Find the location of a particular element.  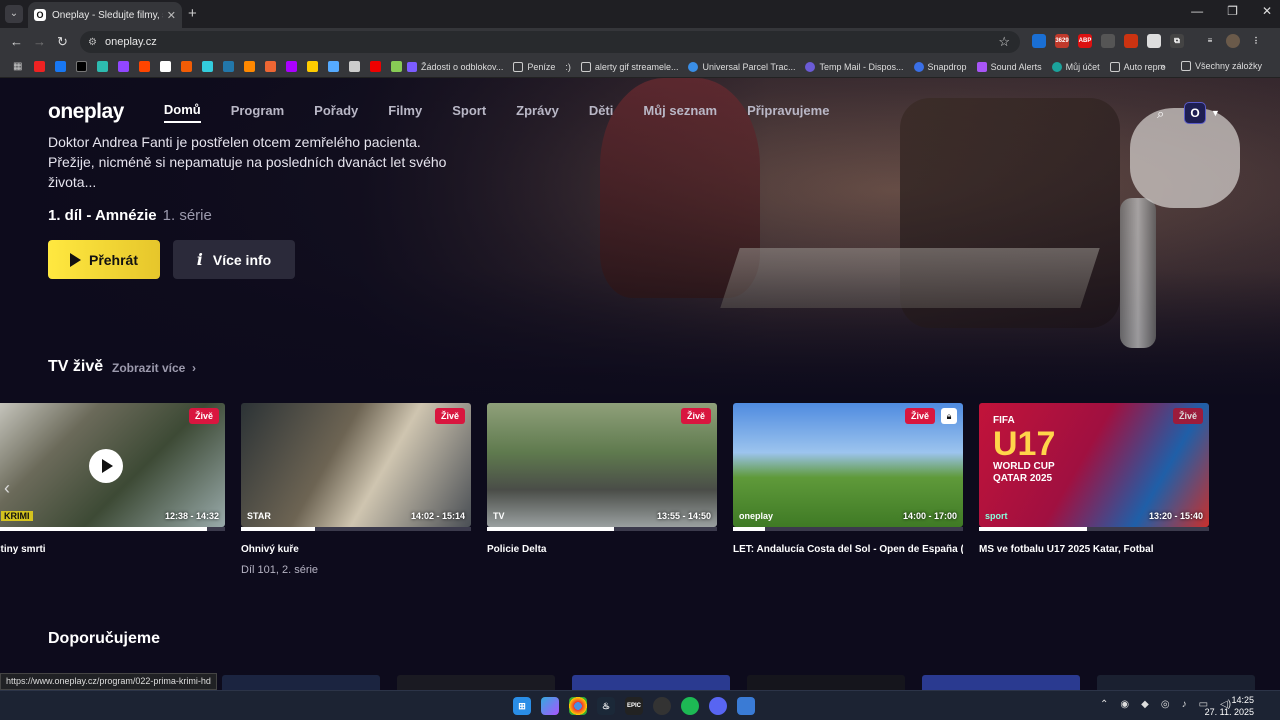

media-icon: ≡ is located at coordinates (1210, 41).